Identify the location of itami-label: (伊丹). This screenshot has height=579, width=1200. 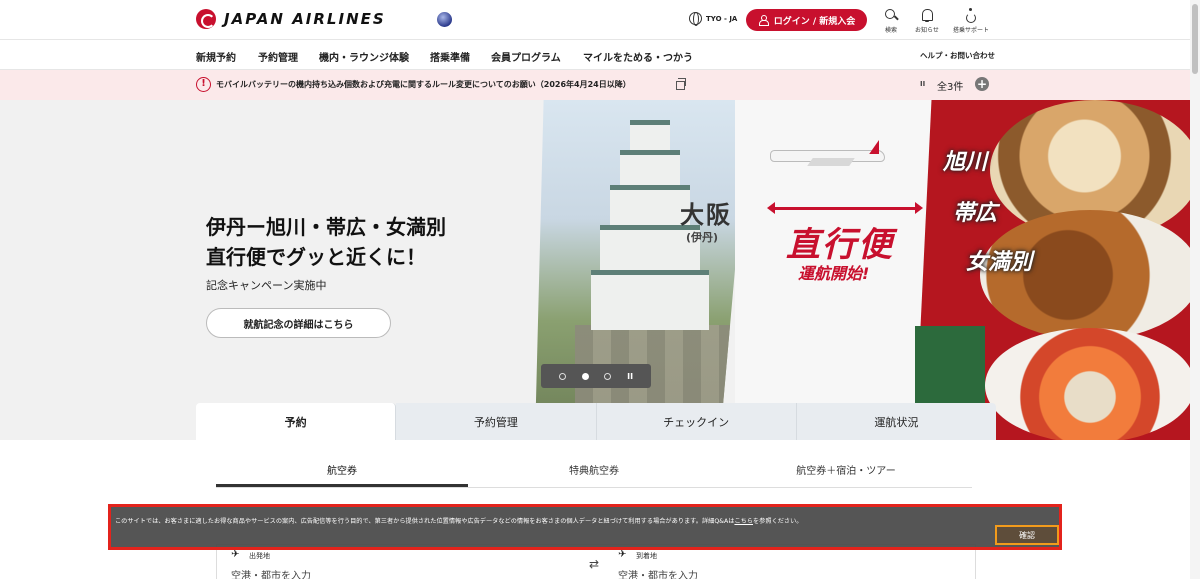
(702, 237).